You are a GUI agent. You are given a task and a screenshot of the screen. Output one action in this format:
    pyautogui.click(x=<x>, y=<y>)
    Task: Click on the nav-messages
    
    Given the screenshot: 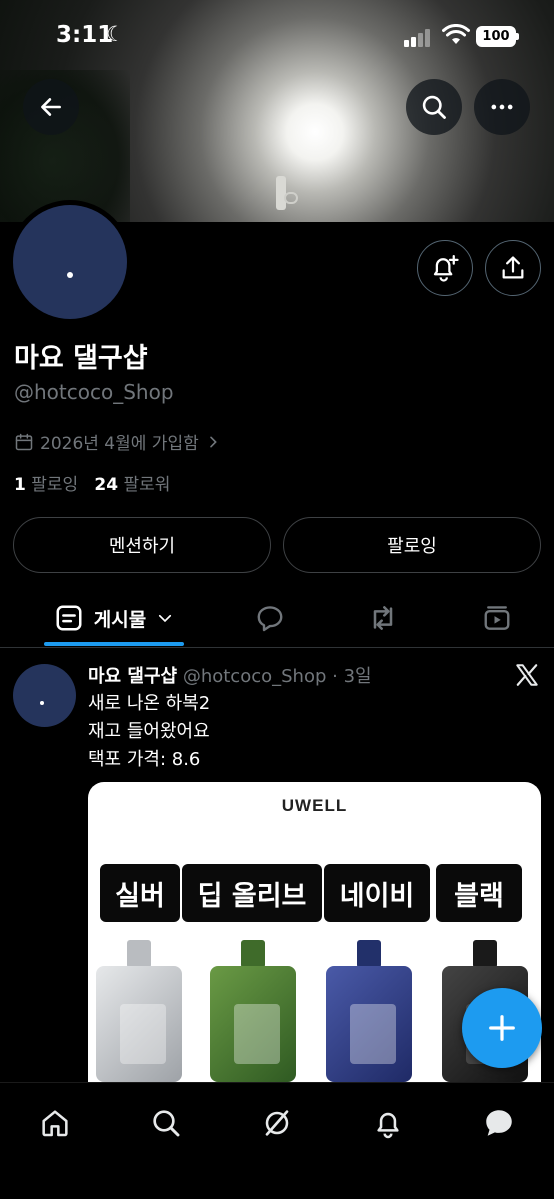 What is the action you would take?
    pyautogui.click(x=499, y=1123)
    